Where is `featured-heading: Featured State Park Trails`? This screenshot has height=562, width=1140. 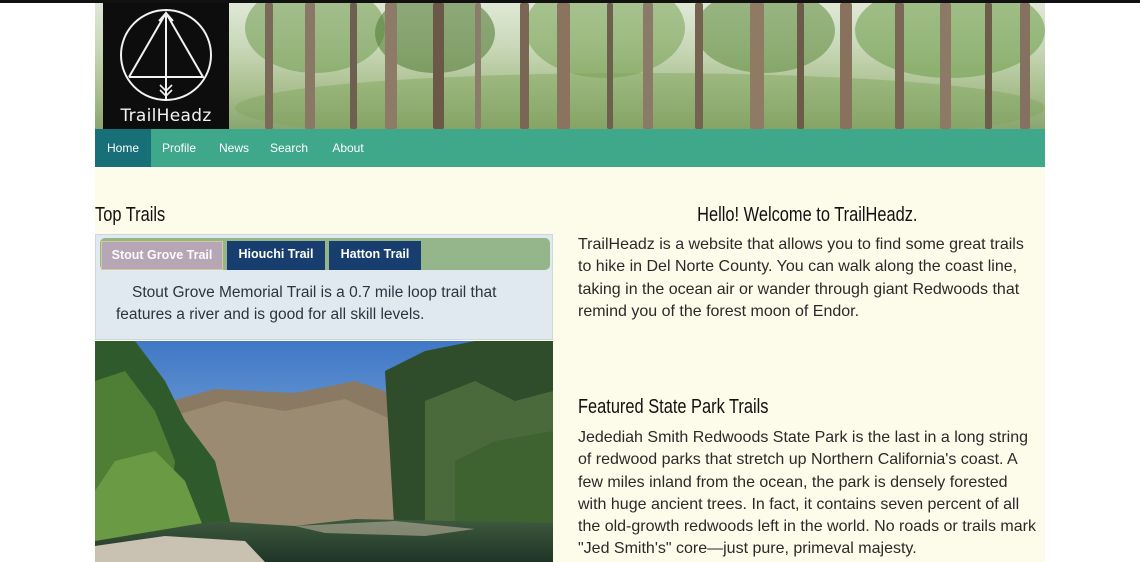 featured-heading: Featured State Park Trails is located at coordinates (673, 407).